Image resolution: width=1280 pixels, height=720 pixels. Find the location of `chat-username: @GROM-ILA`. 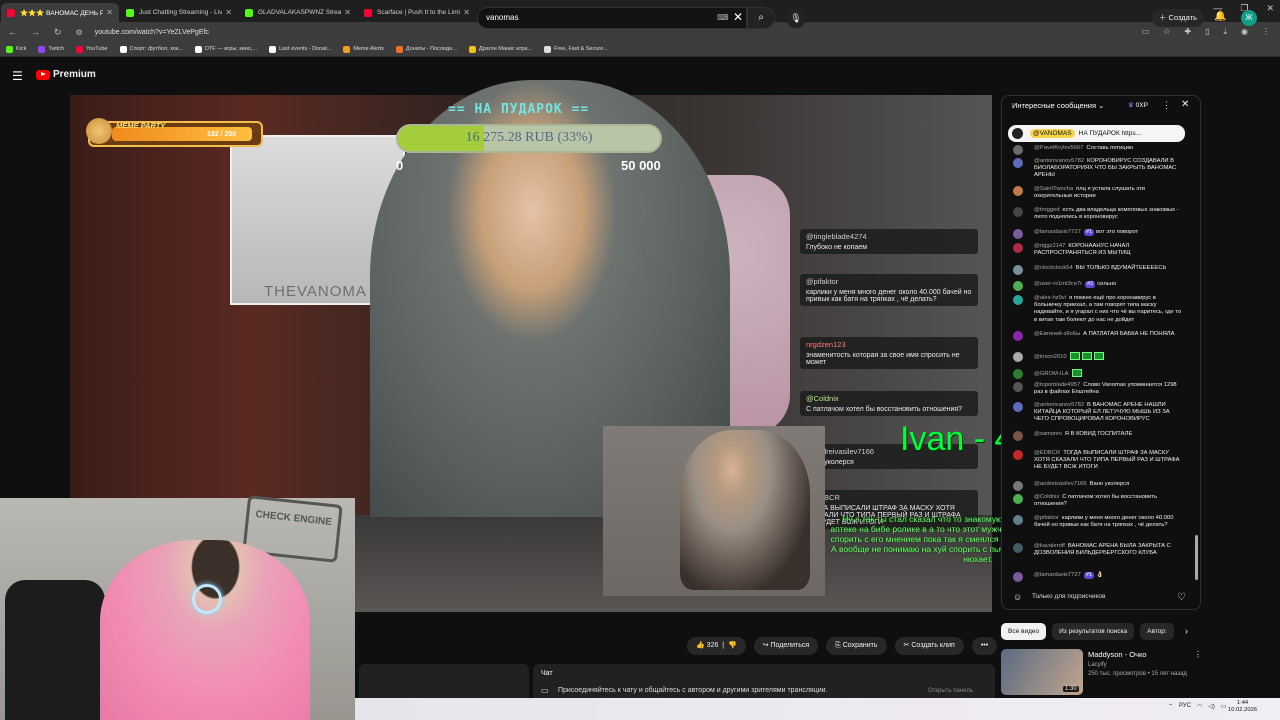

chat-username: @GROM-ILA is located at coordinates (1051, 374).